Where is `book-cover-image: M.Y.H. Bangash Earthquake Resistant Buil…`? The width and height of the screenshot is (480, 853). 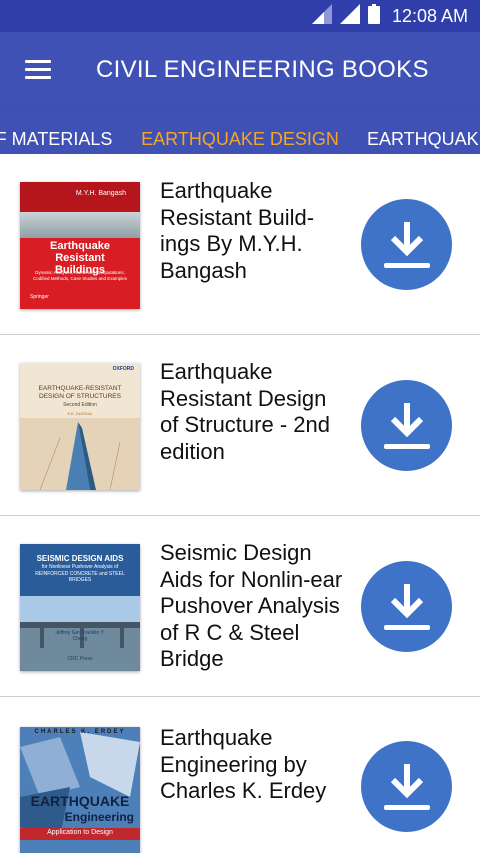
book-cover-image: M.Y.H. Bangash Earthquake Resistant Buil… is located at coordinates (80, 245).